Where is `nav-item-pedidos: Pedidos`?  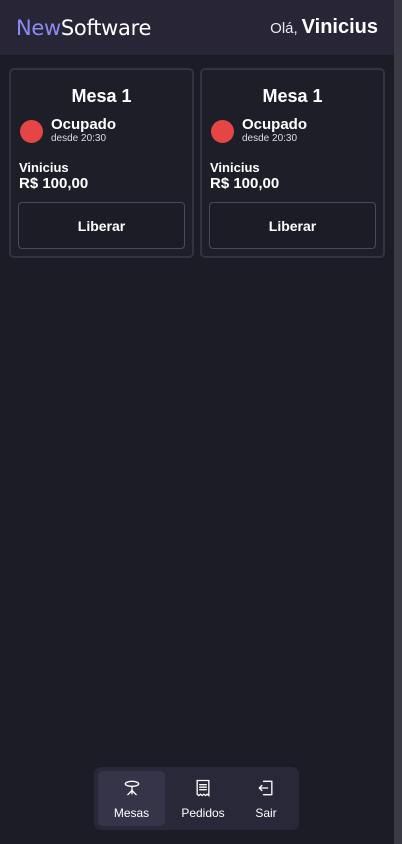
nav-item-pedidos: Pedidos is located at coordinates (203, 798).